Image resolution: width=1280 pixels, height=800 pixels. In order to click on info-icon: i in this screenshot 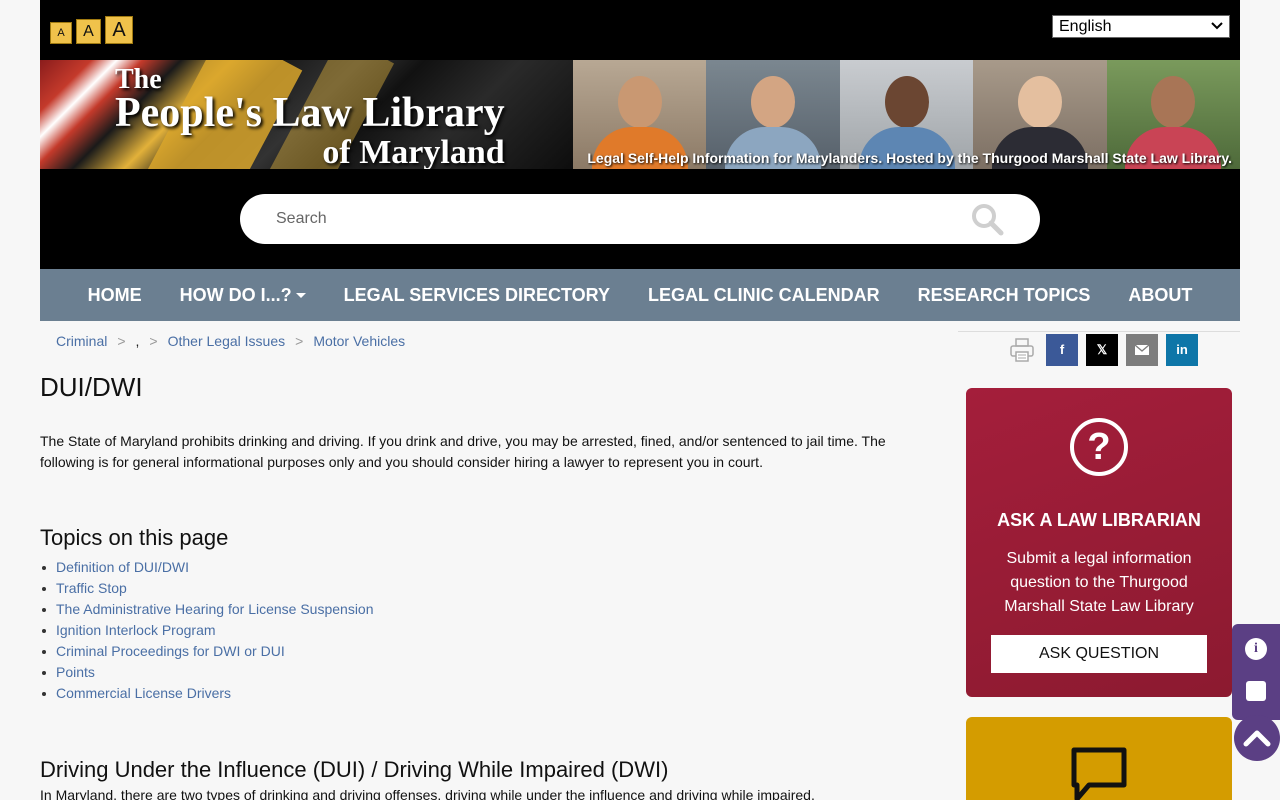, I will do `click(1256, 649)`.